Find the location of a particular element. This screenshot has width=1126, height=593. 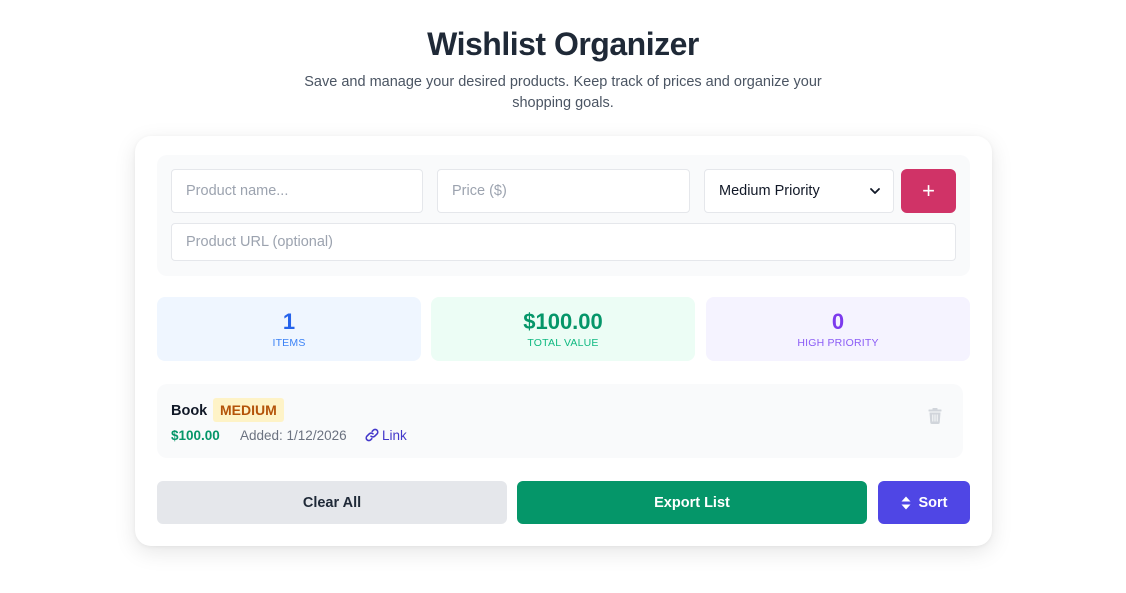

add-item-form: Medium Priority + is located at coordinates (563, 215).